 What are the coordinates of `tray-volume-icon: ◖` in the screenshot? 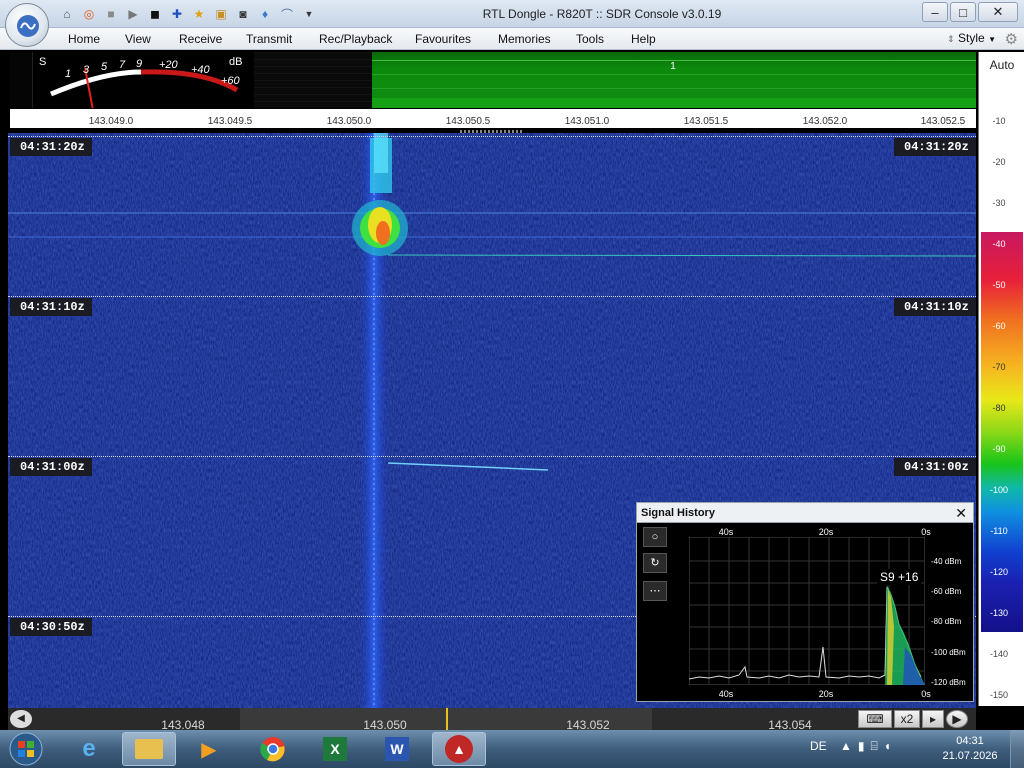 It's located at (887, 746).